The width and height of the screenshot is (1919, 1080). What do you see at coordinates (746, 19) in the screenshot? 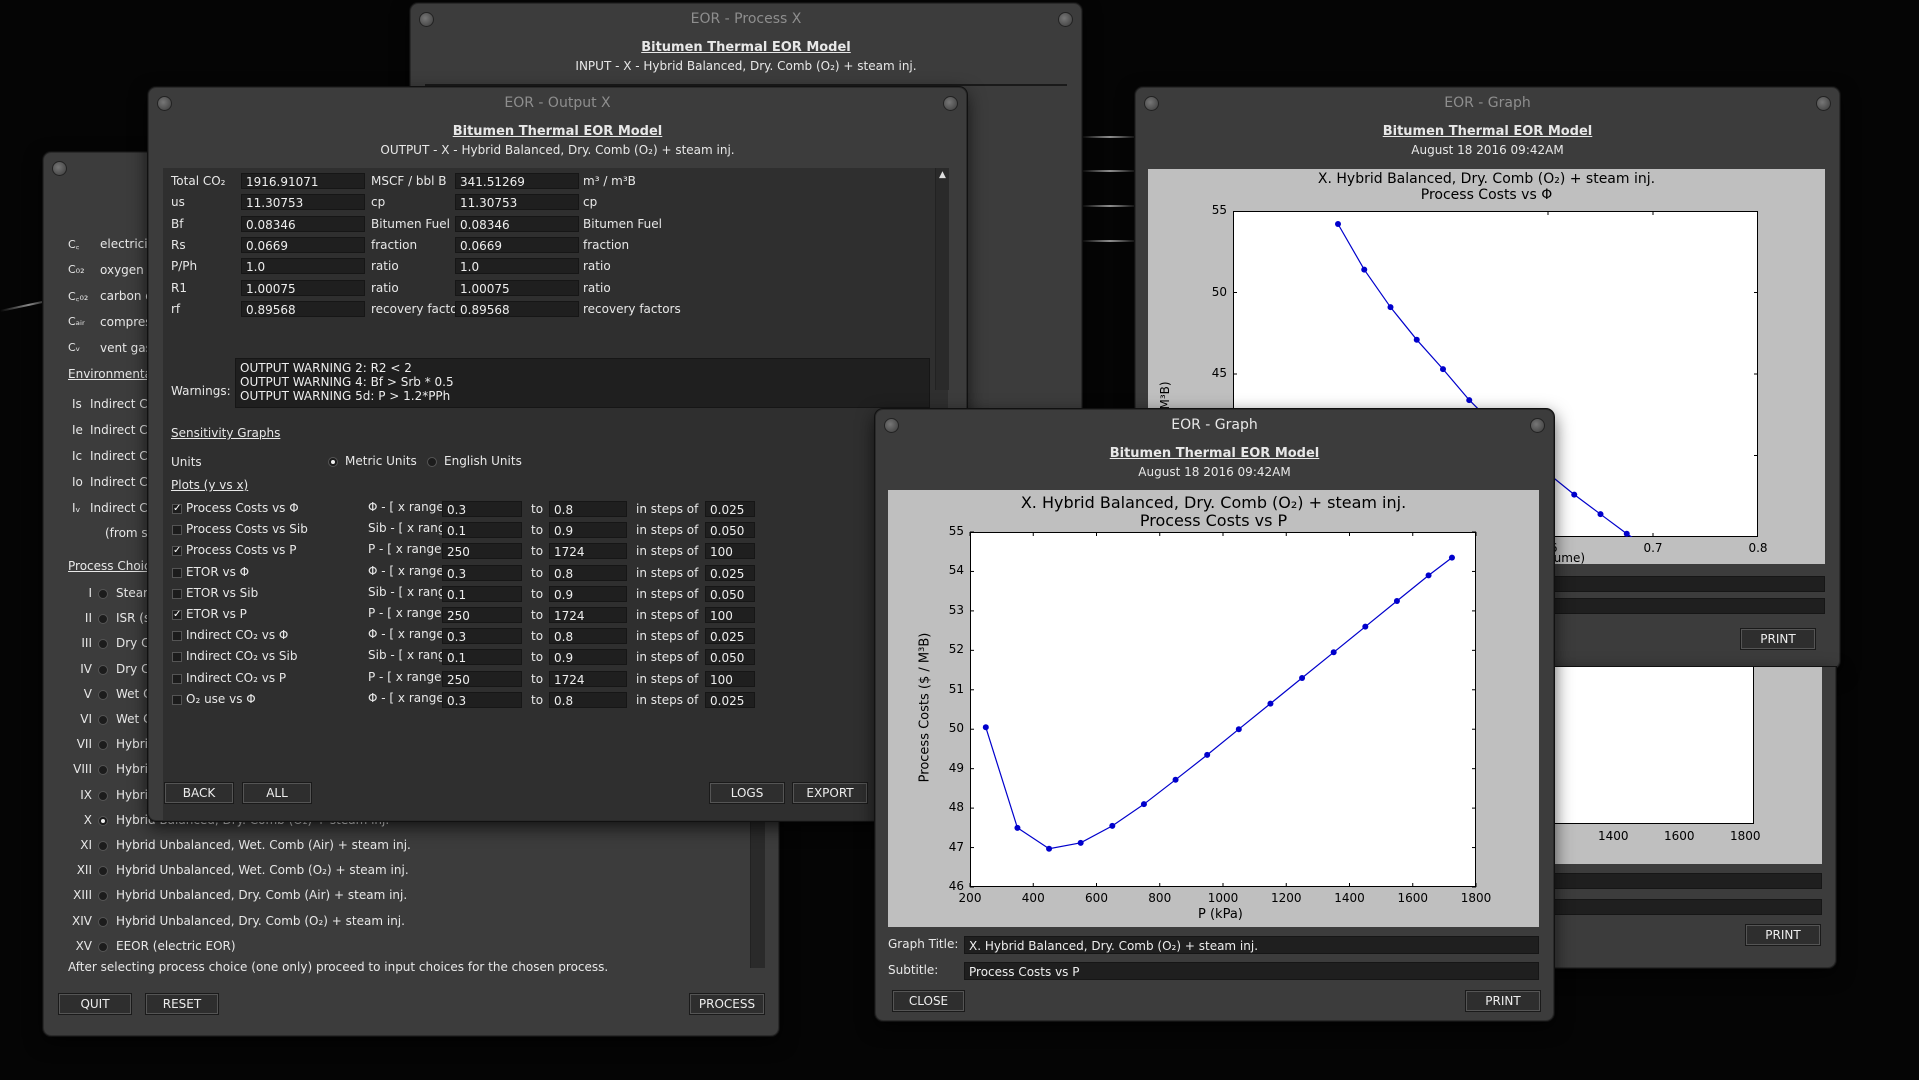
I see `process-titlebar: EOR - Process X` at bounding box center [746, 19].